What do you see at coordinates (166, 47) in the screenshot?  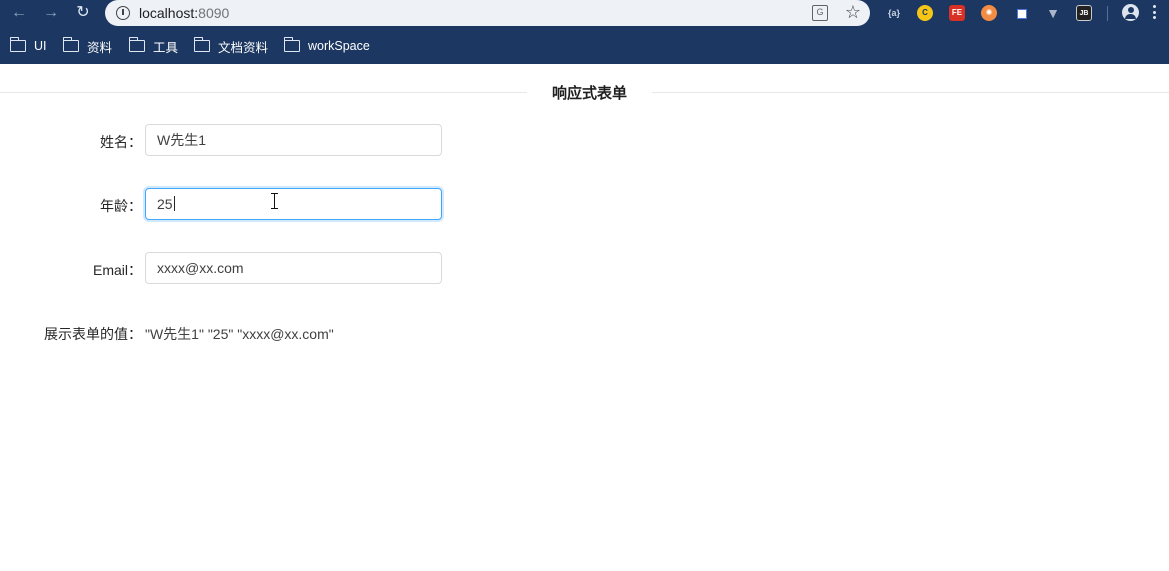 I see `bookmark-label: 工具` at bounding box center [166, 47].